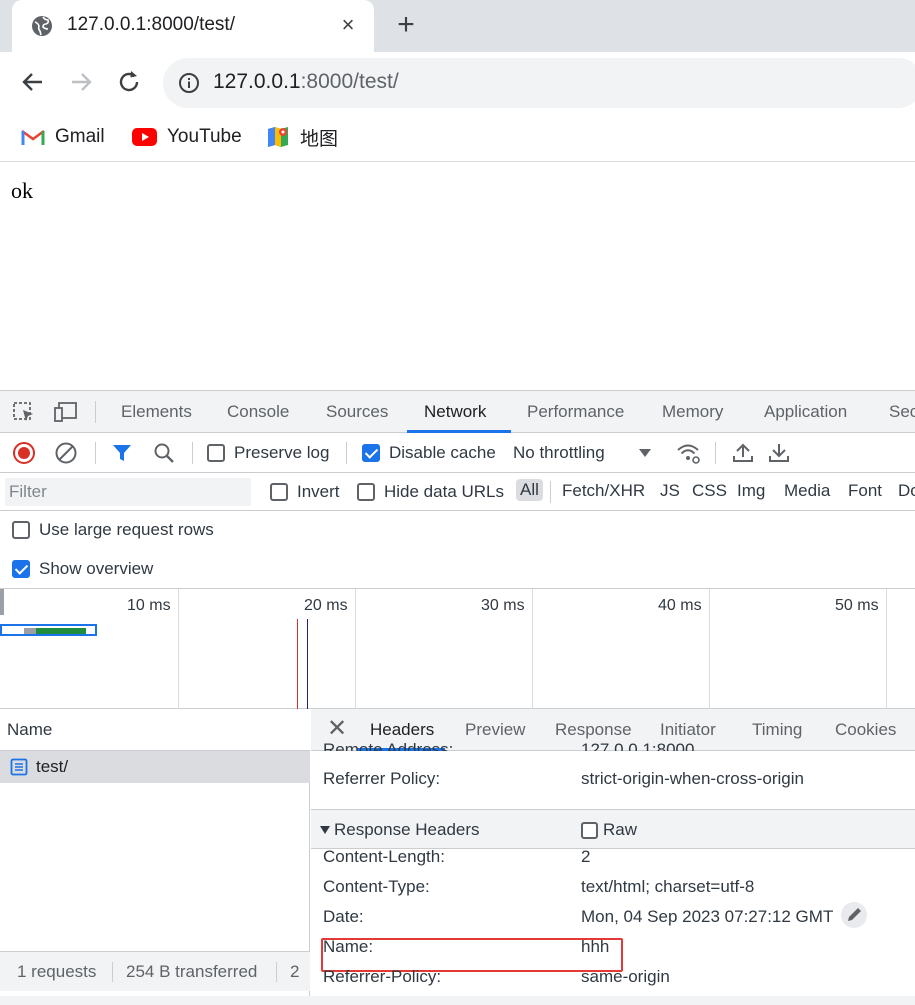  What do you see at coordinates (620, 829) in the screenshot?
I see `raw-label: Raw` at bounding box center [620, 829].